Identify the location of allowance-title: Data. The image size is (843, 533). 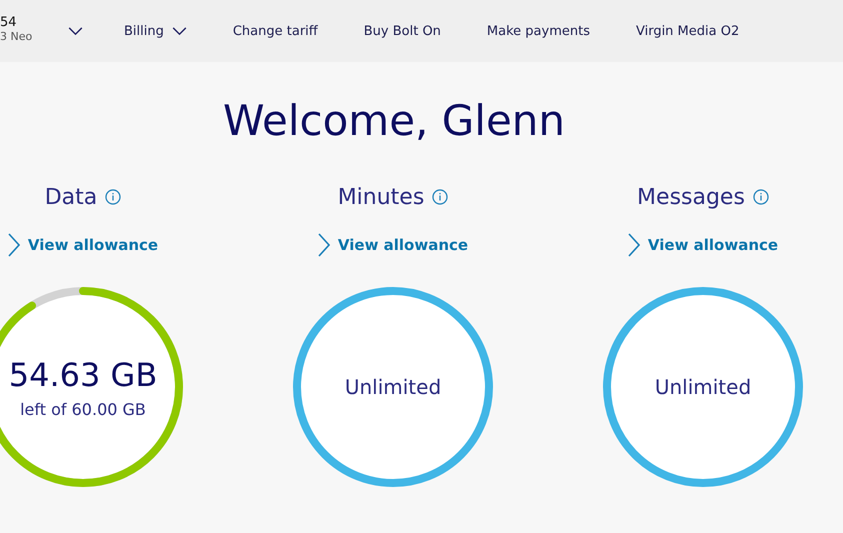
(71, 197).